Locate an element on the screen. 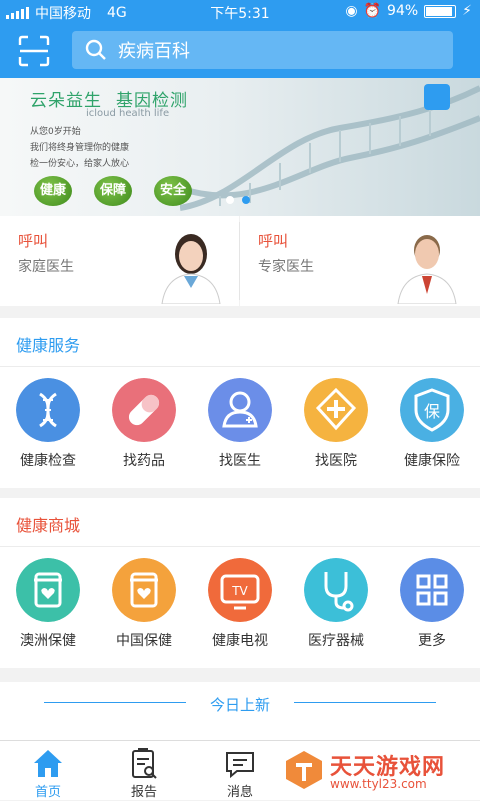 This screenshot has width=480, height=801. watermark-logo-icon is located at coordinates (304, 770).